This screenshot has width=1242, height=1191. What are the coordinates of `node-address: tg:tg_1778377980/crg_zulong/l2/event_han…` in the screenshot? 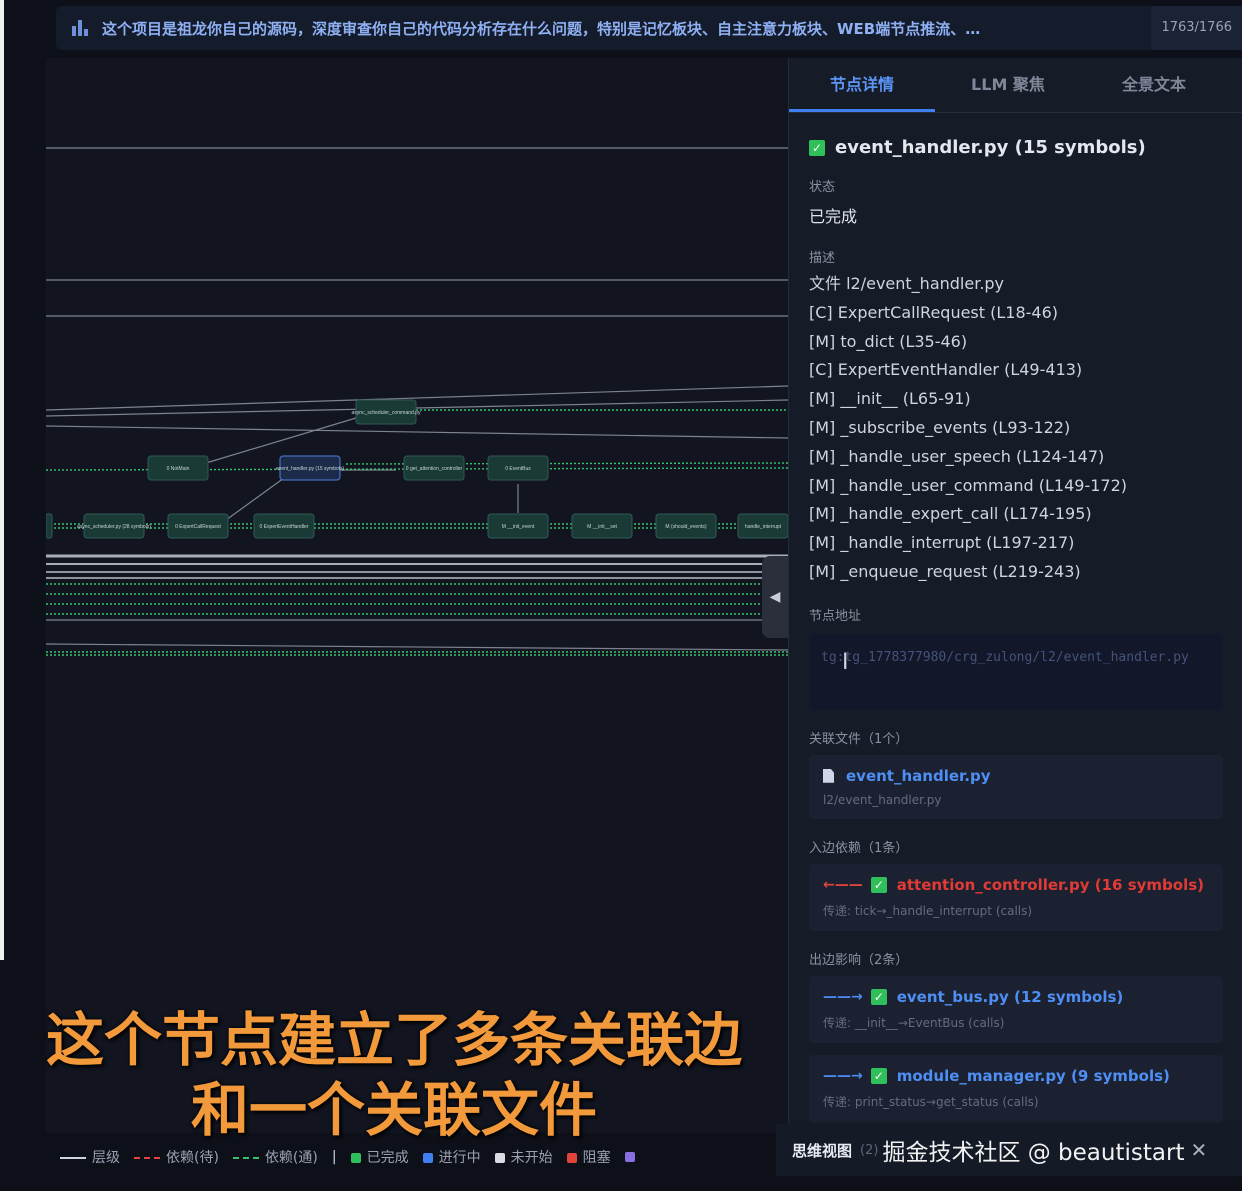 It's located at (1016, 671).